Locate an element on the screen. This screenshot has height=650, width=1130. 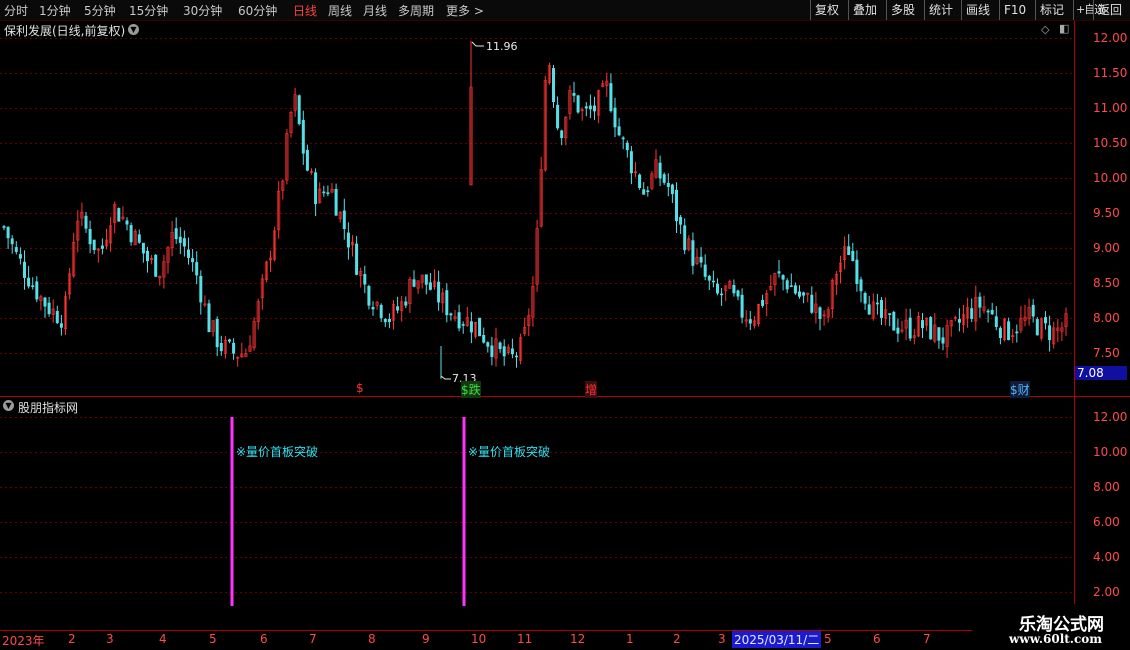
event-tag-increase: 增 is located at coordinates (591, 389).